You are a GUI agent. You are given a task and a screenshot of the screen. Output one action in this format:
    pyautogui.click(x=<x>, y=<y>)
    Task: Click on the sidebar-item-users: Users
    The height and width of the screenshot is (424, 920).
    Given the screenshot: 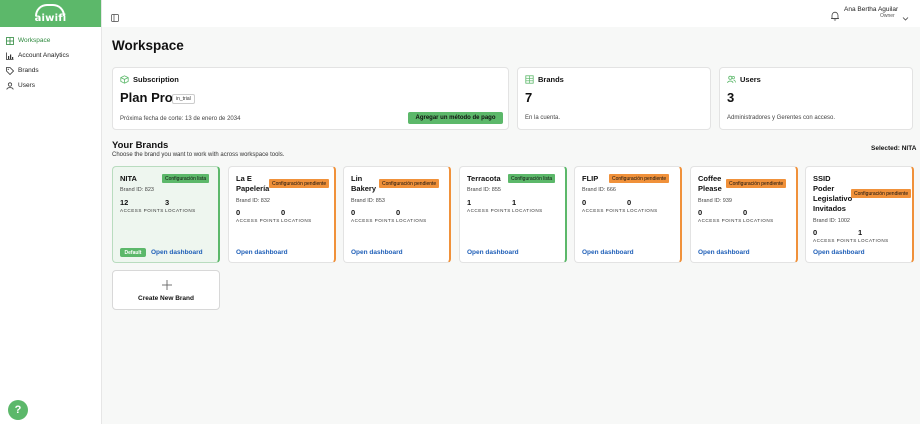 What is the action you would take?
    pyautogui.click(x=50, y=85)
    